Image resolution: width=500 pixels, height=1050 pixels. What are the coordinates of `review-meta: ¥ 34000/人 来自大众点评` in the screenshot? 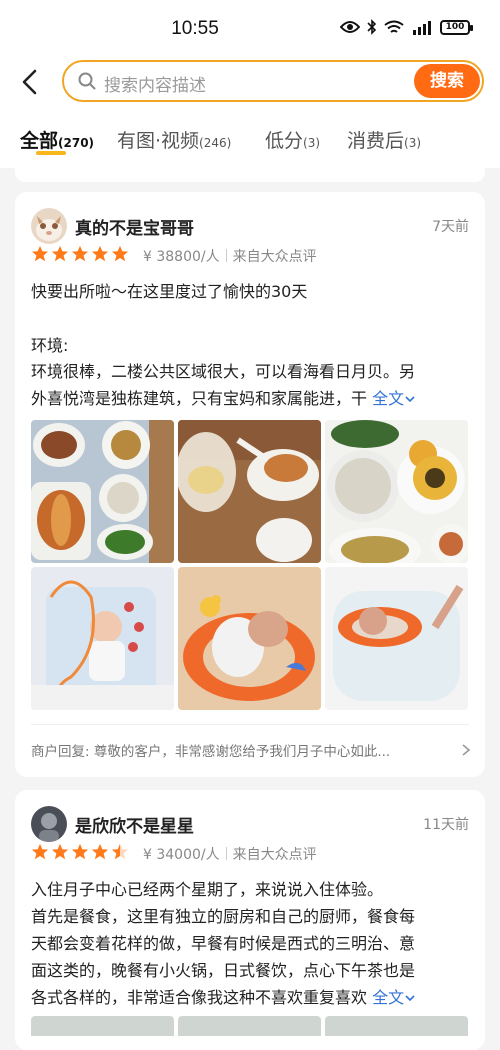 It's located at (230, 854).